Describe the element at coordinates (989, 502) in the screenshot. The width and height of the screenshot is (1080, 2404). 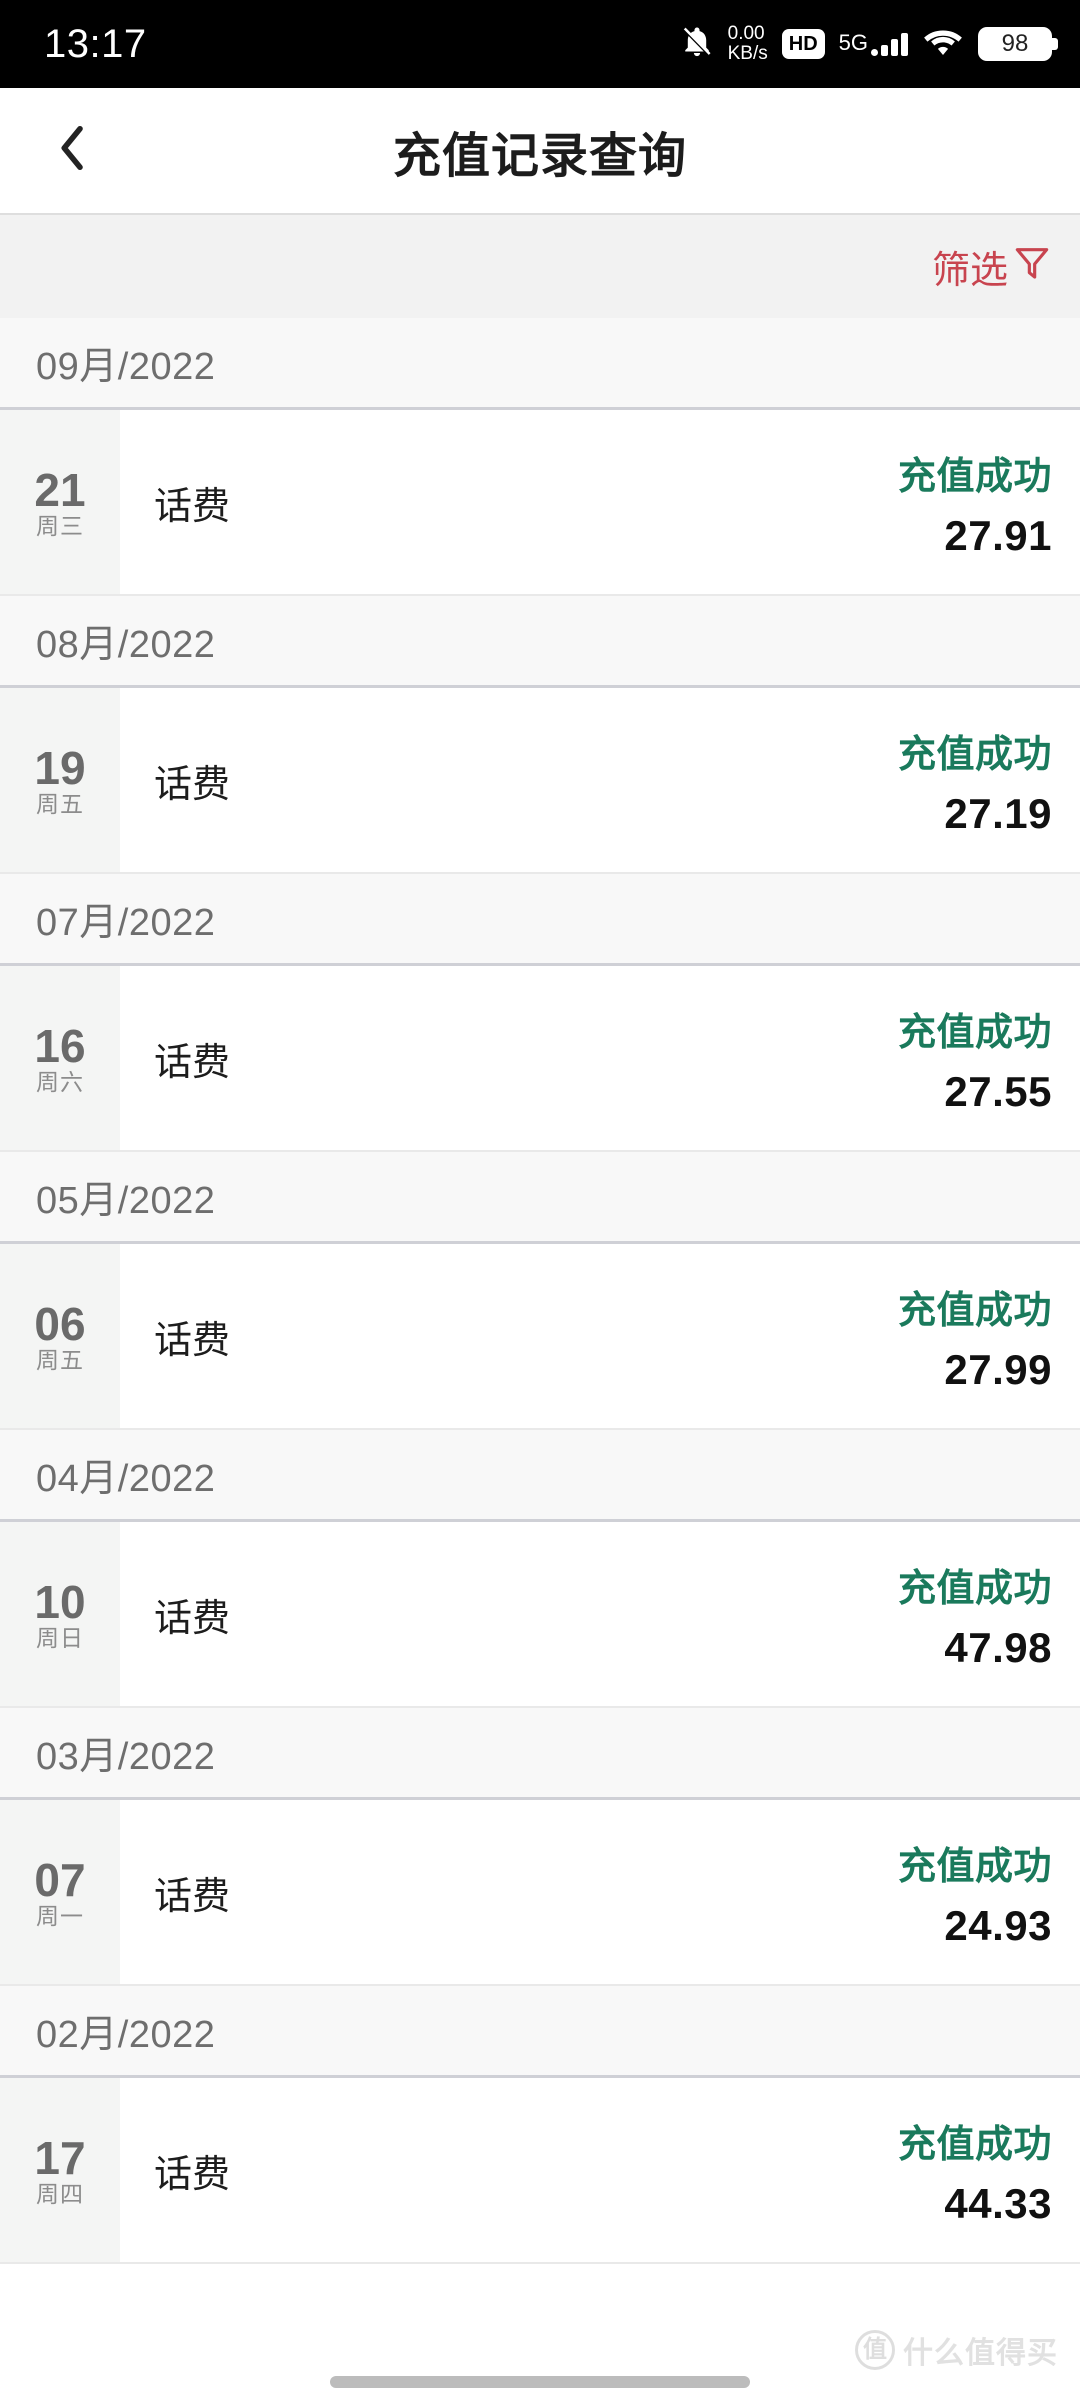
I see `record-result-cell: 充值成功 27.91` at that location.